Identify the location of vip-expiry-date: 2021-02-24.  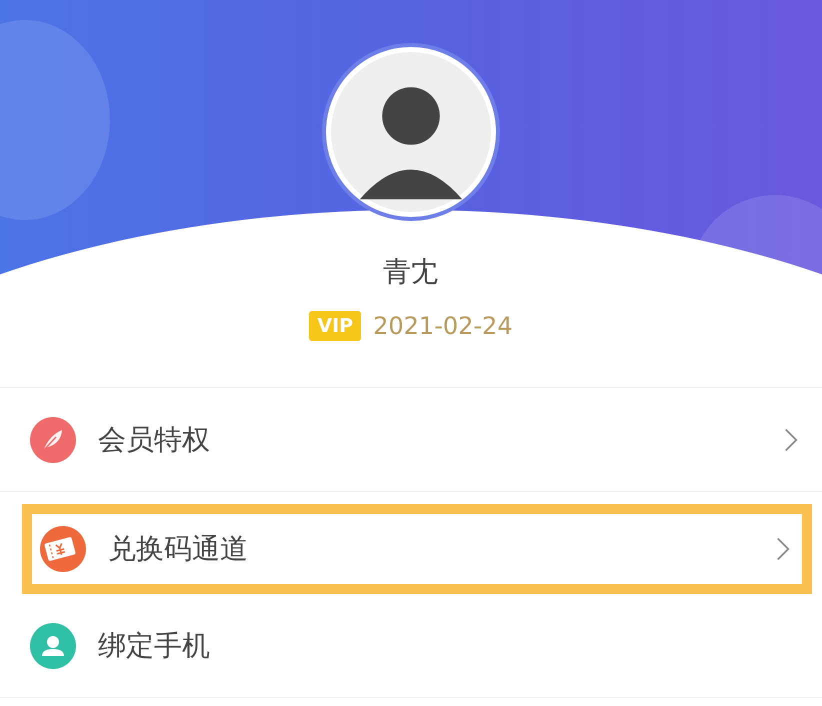
(443, 326).